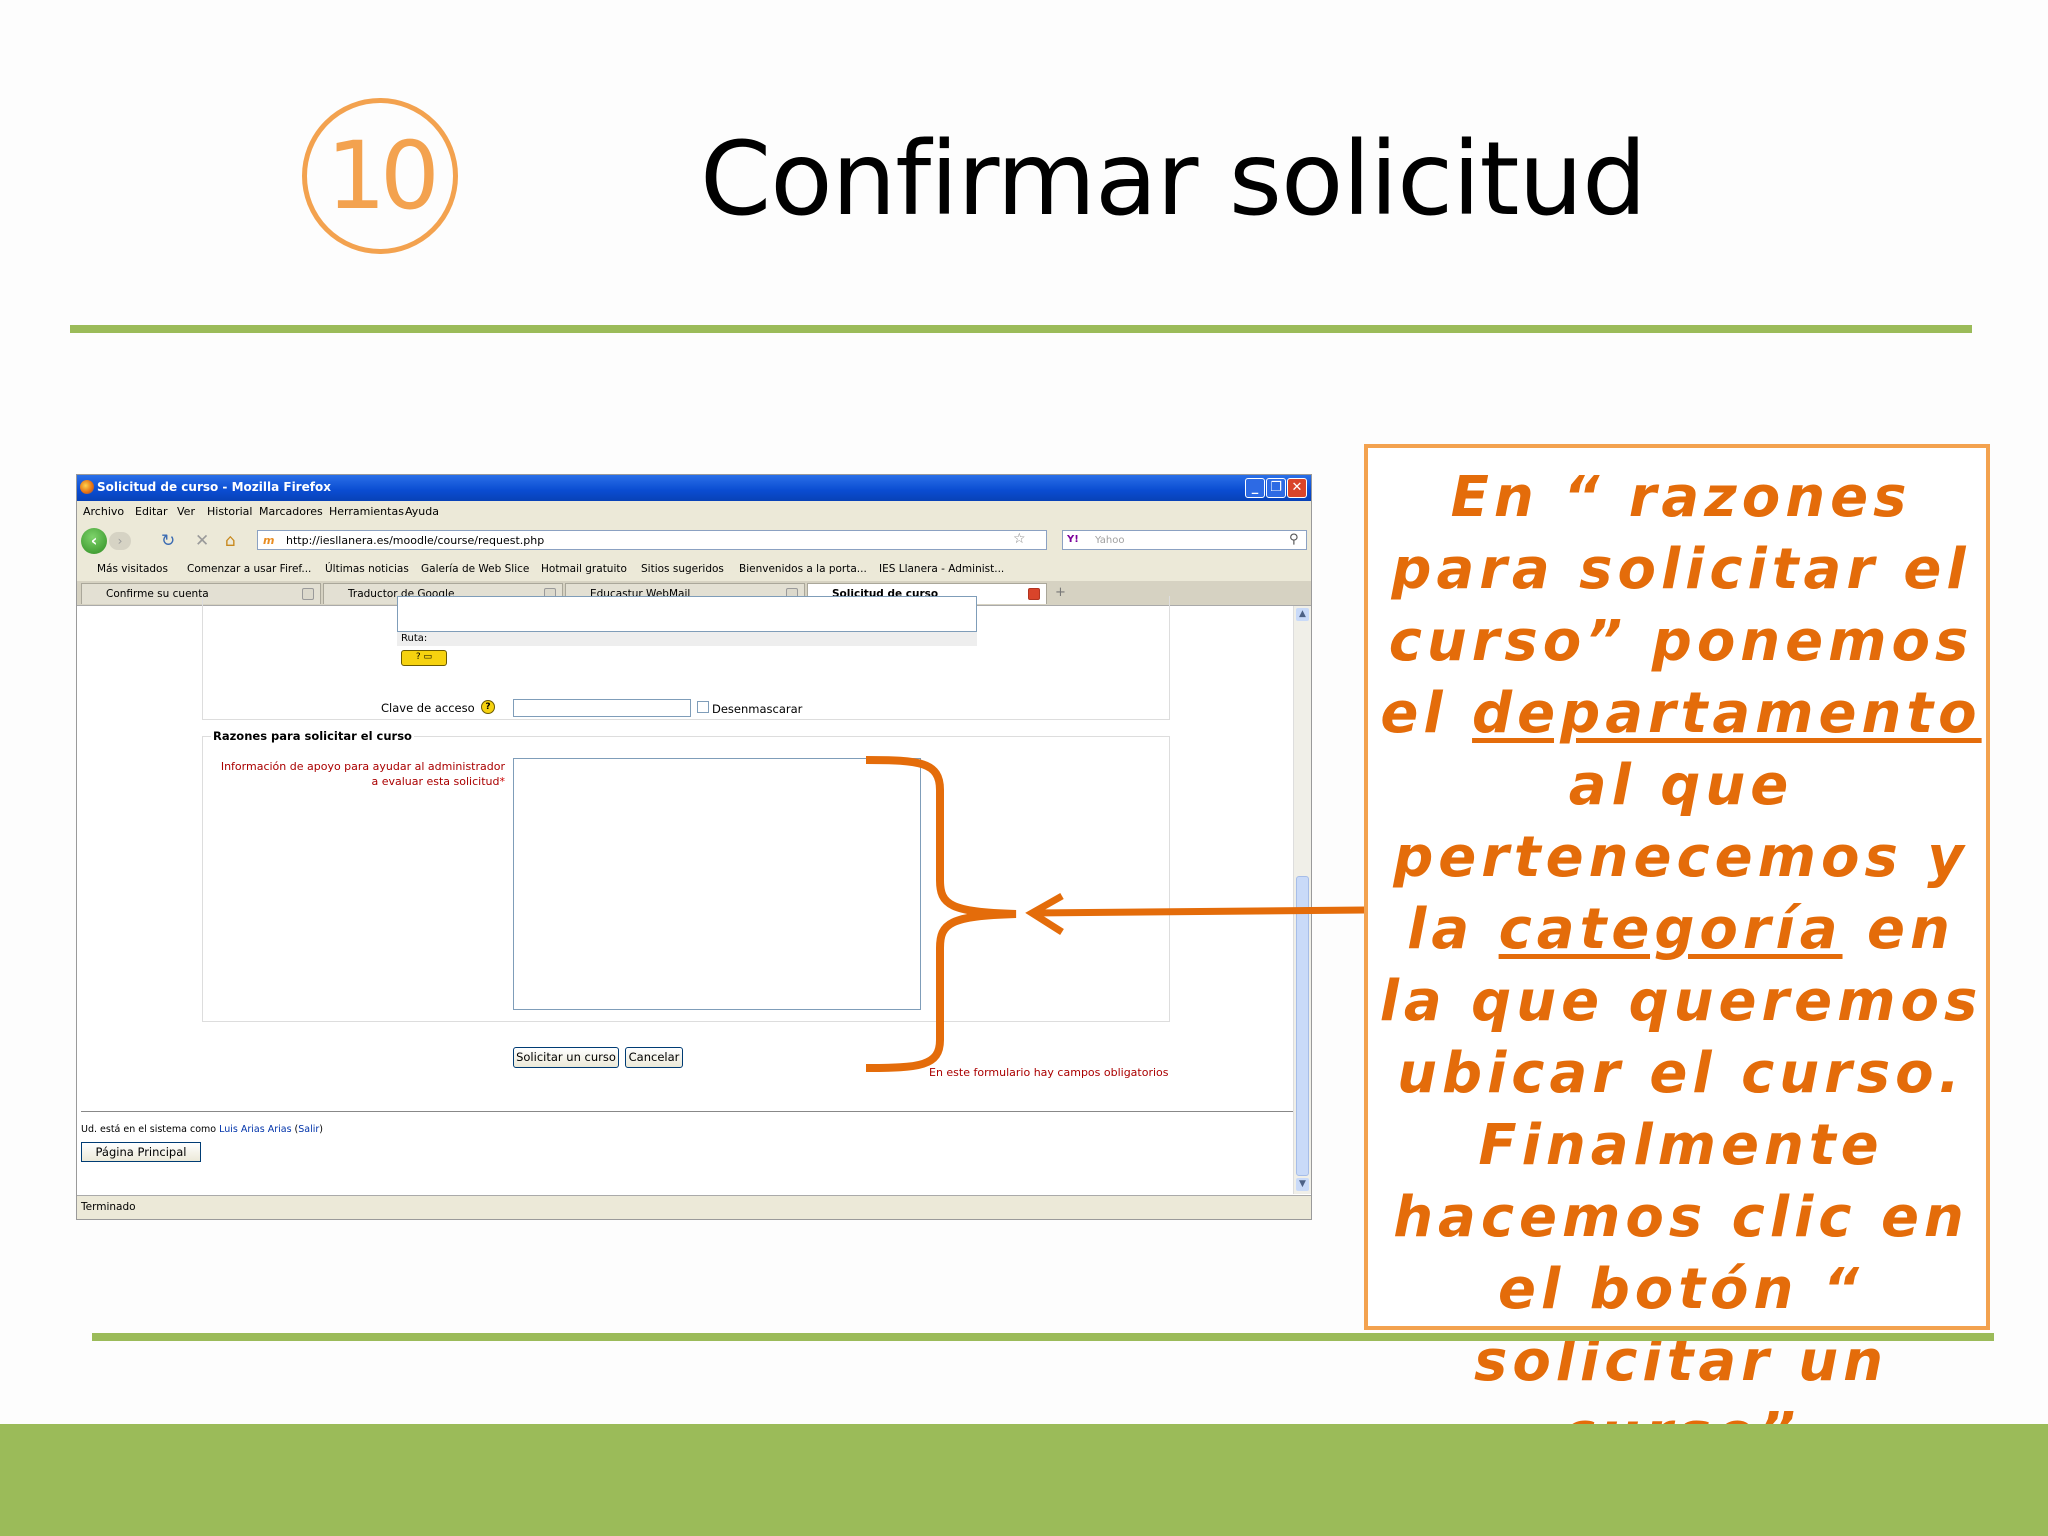 Image resolution: width=2048 pixels, height=1536 pixels. Describe the element at coordinates (380, 176) in the screenshot. I see `step-number-badge: 10` at that location.